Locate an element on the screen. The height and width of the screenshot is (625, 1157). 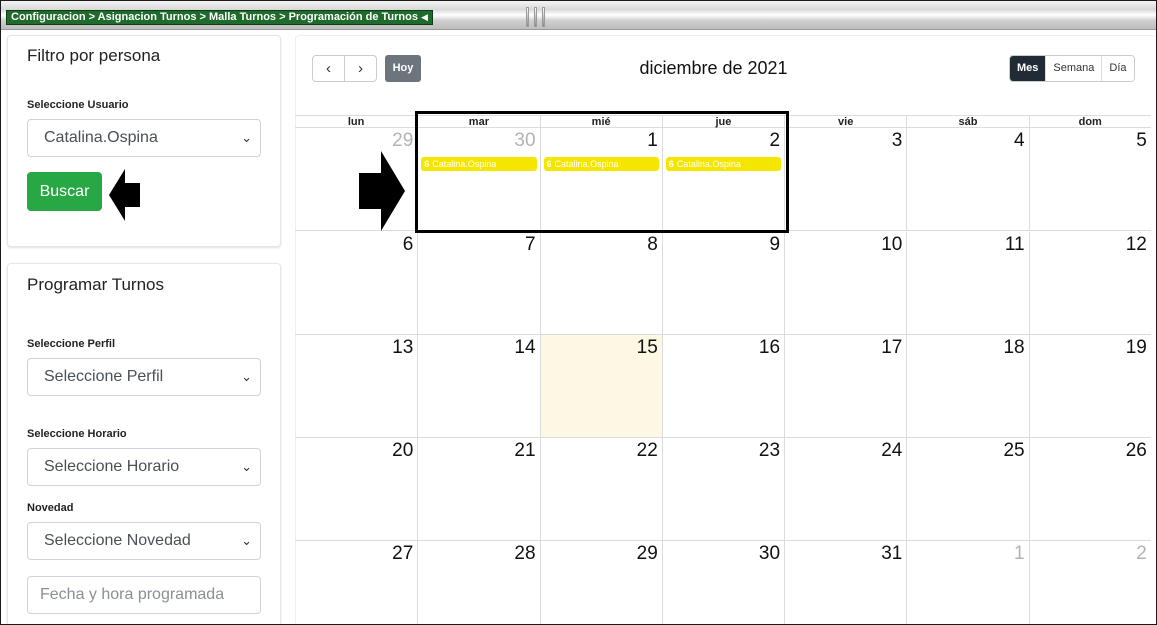
day-cell: 14 is located at coordinates (478, 386).